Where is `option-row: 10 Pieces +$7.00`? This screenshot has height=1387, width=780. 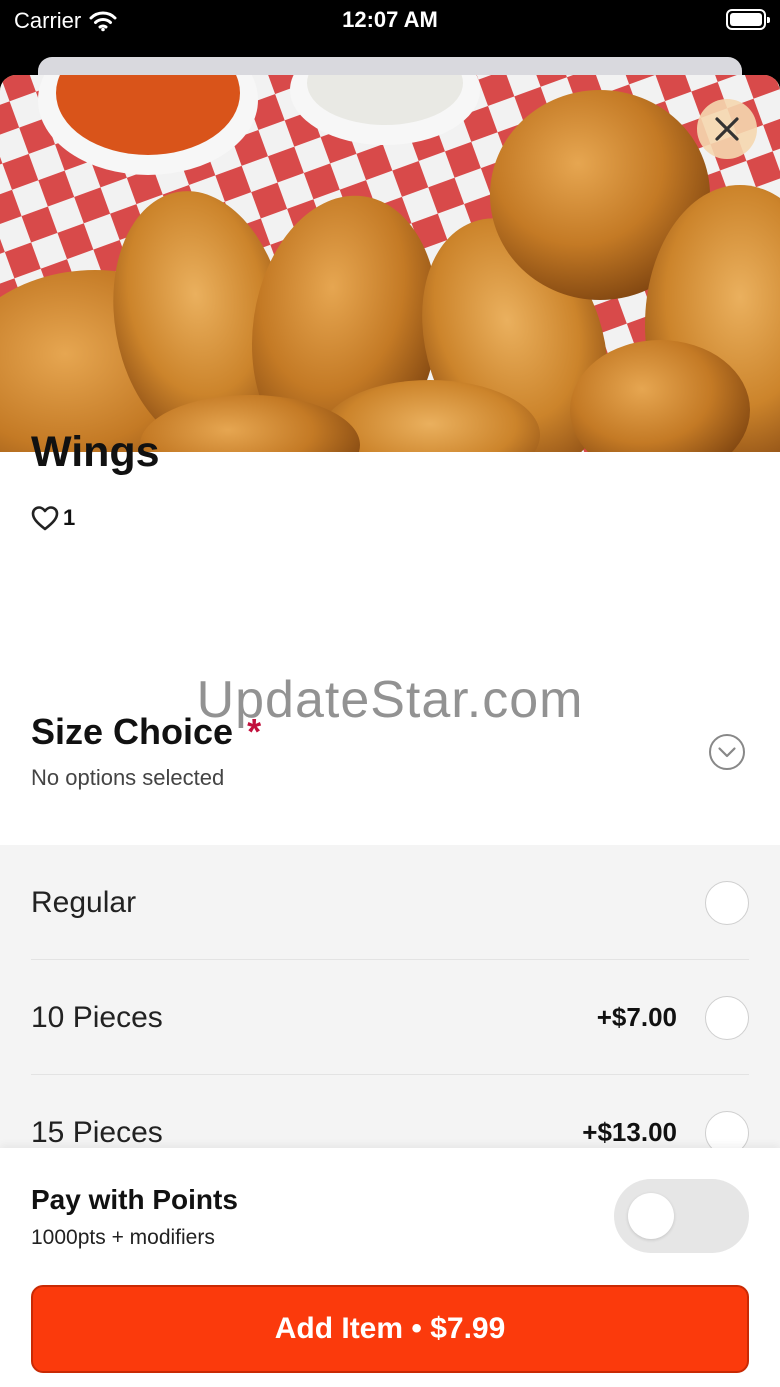
option-row: 10 Pieces +$7.00 is located at coordinates (390, 1017).